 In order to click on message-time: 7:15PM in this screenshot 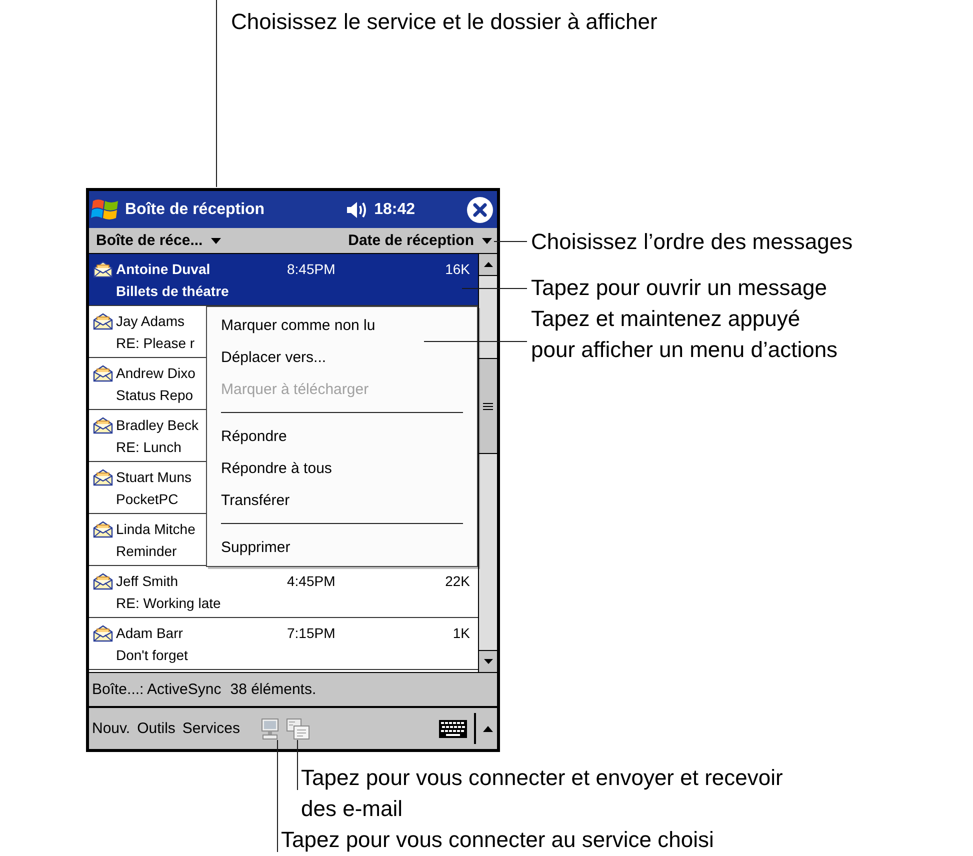, I will do `click(311, 633)`.